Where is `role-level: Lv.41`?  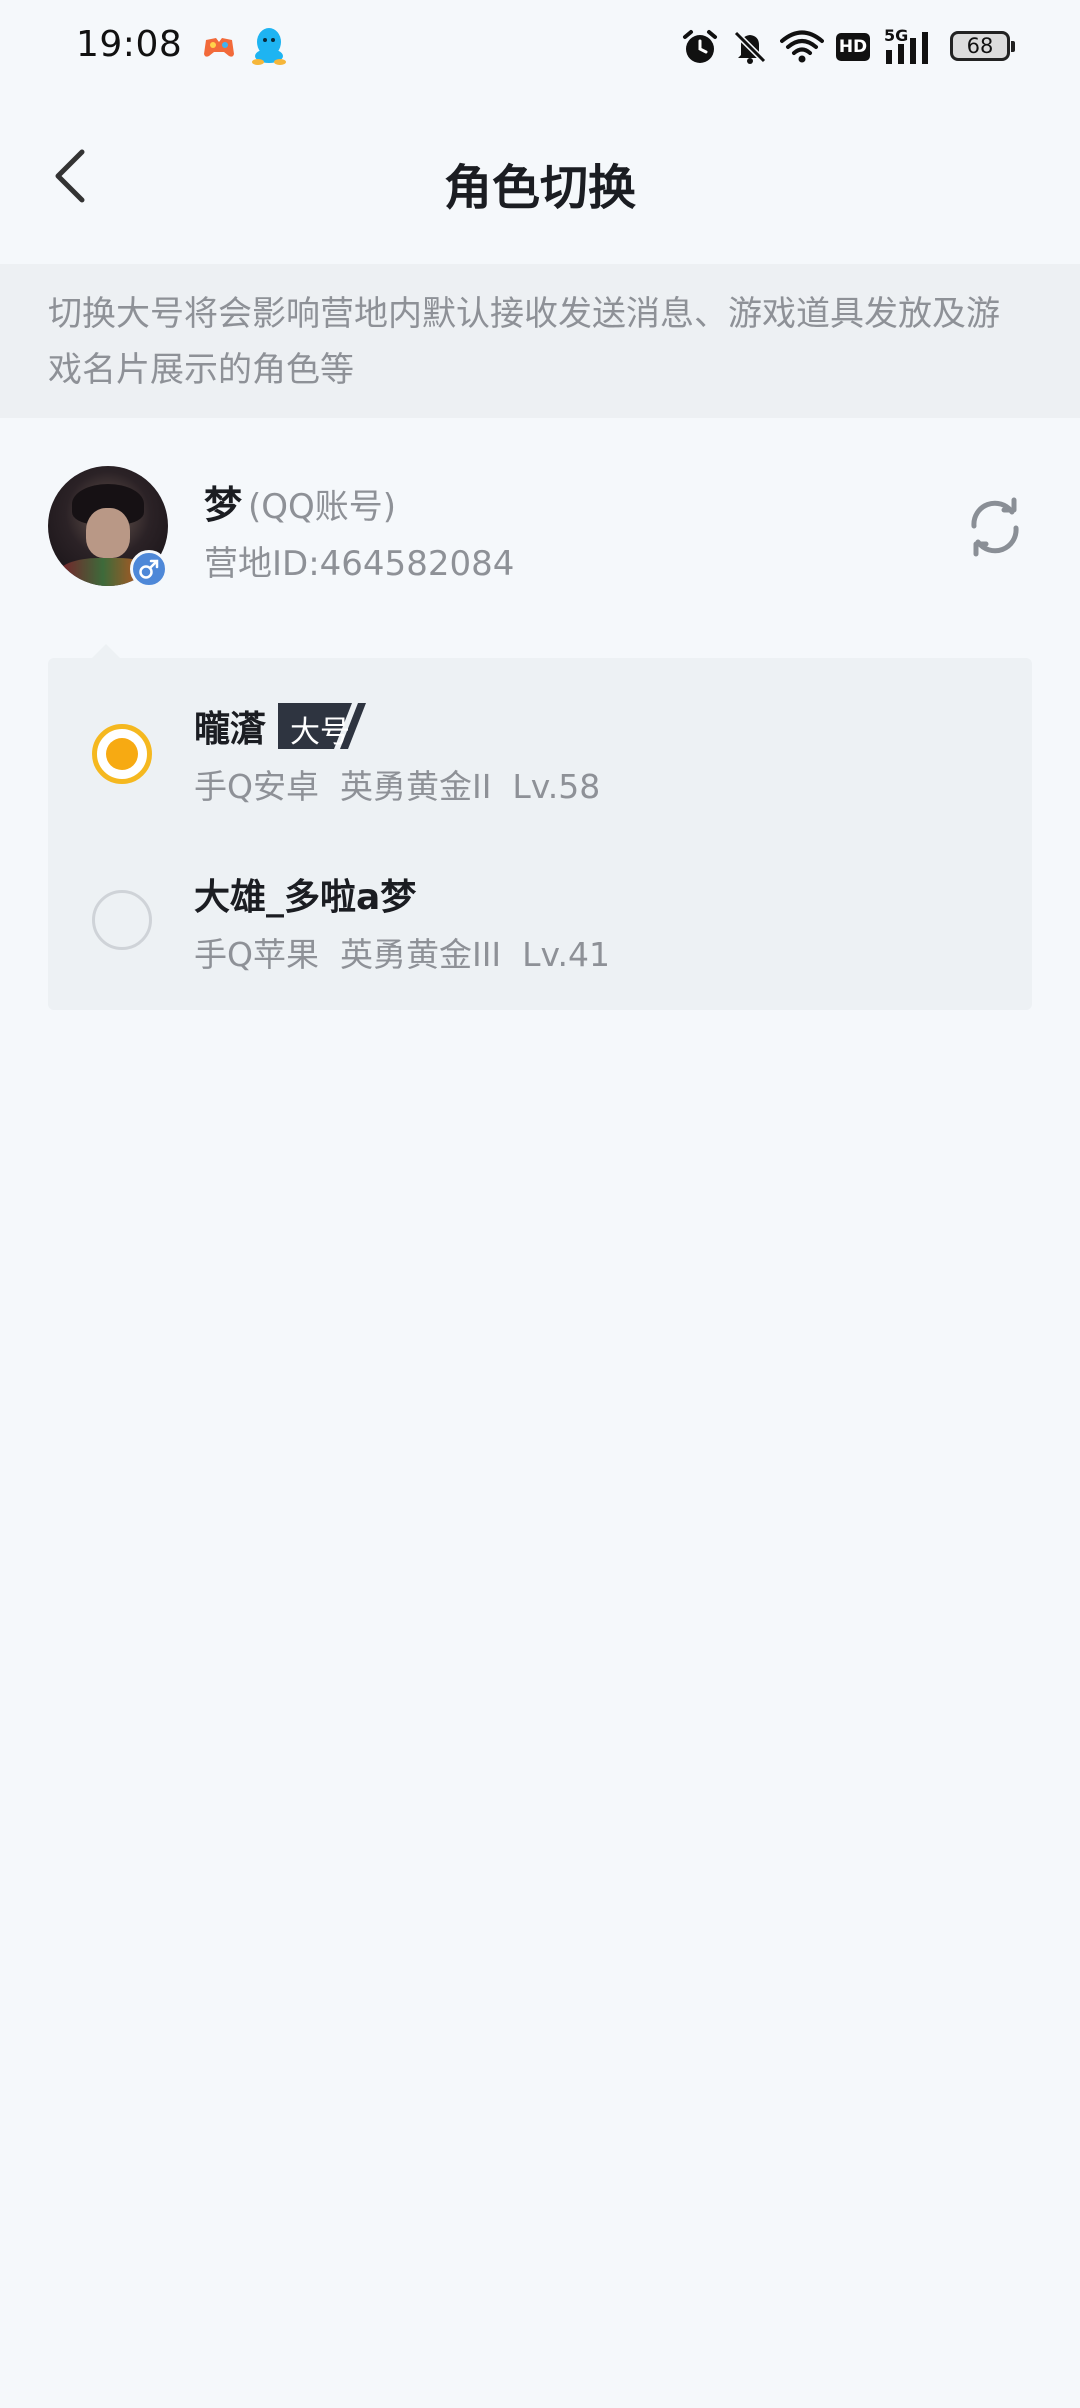 role-level: Lv.41 is located at coordinates (566, 954).